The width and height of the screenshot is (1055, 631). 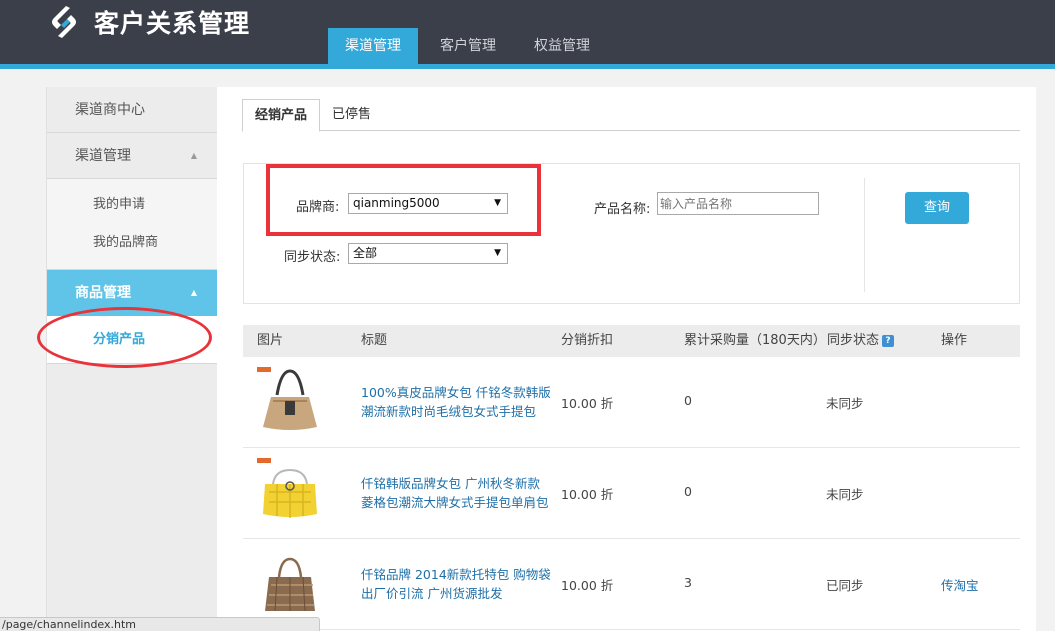 What do you see at coordinates (845, 585) in the screenshot?
I see `sync-status-cell: 已同步` at bounding box center [845, 585].